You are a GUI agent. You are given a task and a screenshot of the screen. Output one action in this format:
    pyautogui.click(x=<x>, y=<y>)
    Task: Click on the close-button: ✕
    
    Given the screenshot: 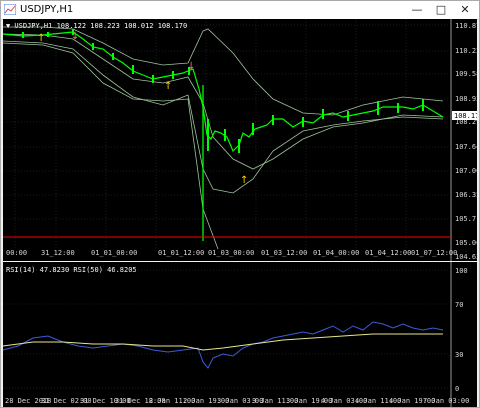 What is the action you would take?
    pyautogui.click(x=465, y=9)
    